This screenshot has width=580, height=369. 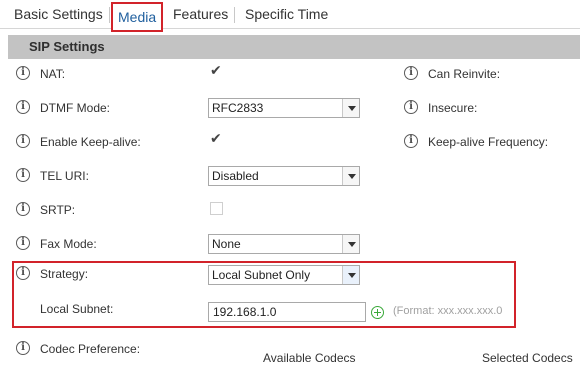 What do you see at coordinates (59, 14) in the screenshot?
I see `tab-basic-settings: Basic Settings` at bounding box center [59, 14].